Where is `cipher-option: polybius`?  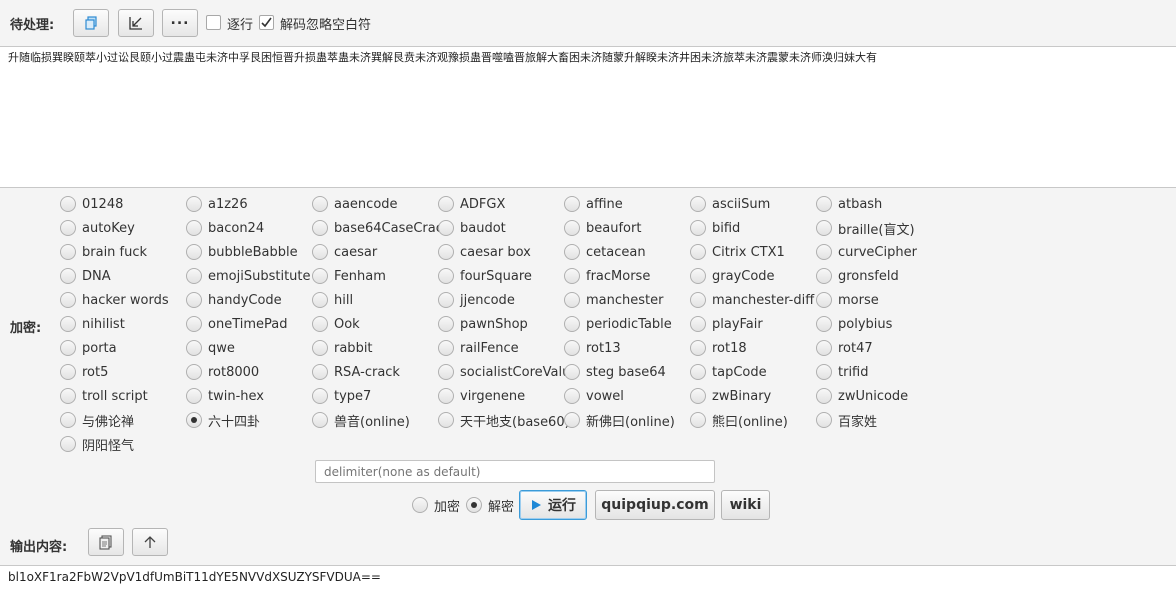
cipher-option: polybius is located at coordinates (854, 324).